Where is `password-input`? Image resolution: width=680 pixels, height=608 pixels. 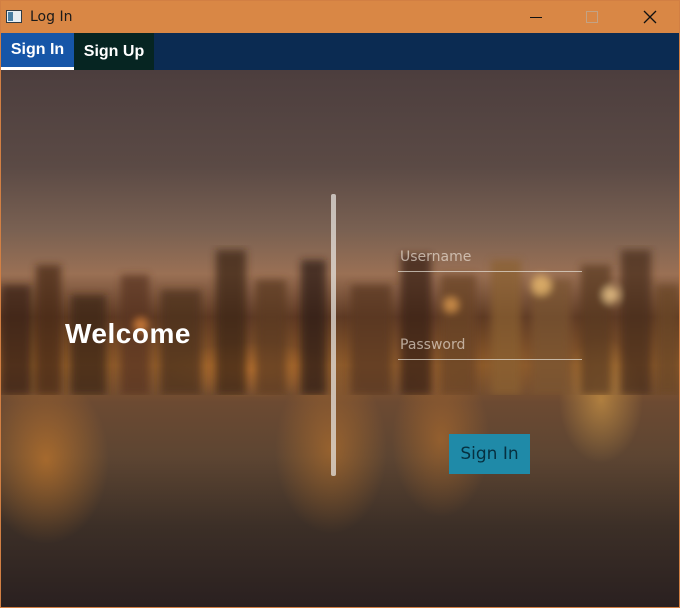
password-input is located at coordinates (490, 345).